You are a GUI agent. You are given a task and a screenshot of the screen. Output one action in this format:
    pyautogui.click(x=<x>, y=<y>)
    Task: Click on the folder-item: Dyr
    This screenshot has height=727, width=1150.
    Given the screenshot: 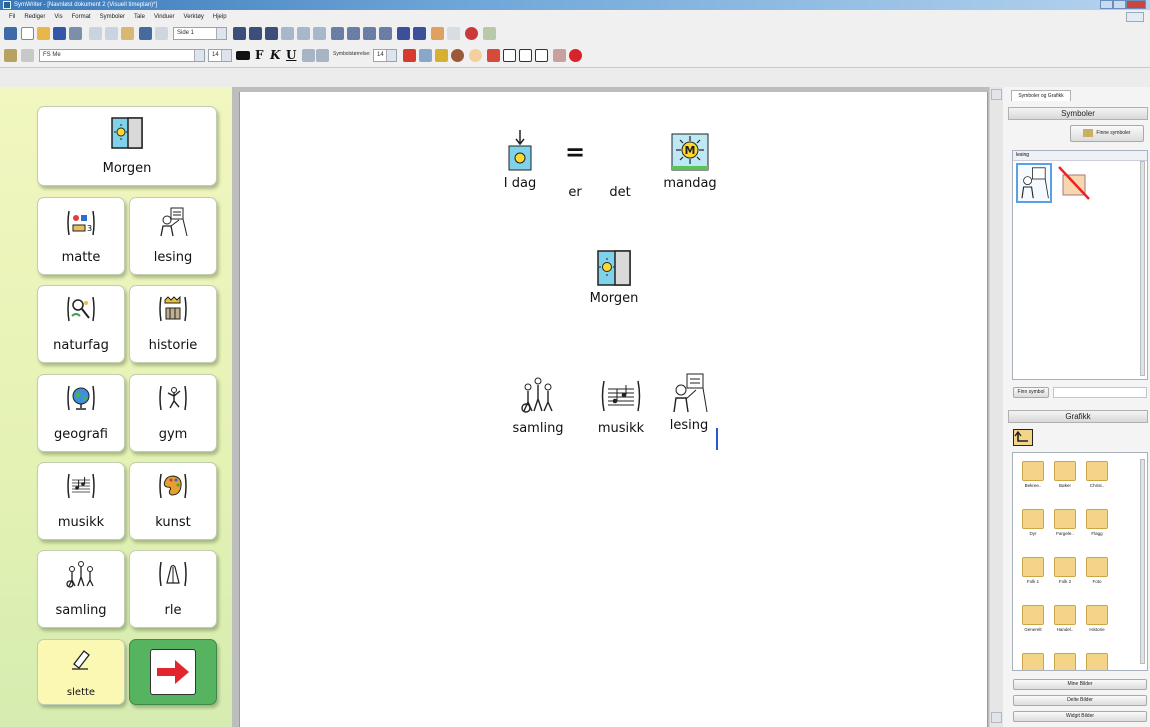 What is the action you would take?
    pyautogui.click(x=1033, y=522)
    